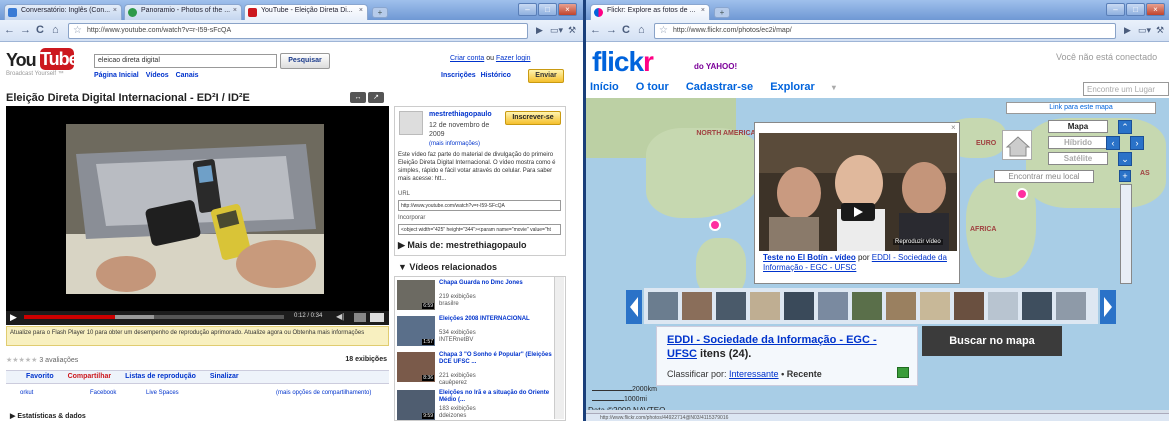 The image size is (1169, 421). What do you see at coordinates (1137, 143) in the screenshot?
I see `pan-right-button: ›` at bounding box center [1137, 143].